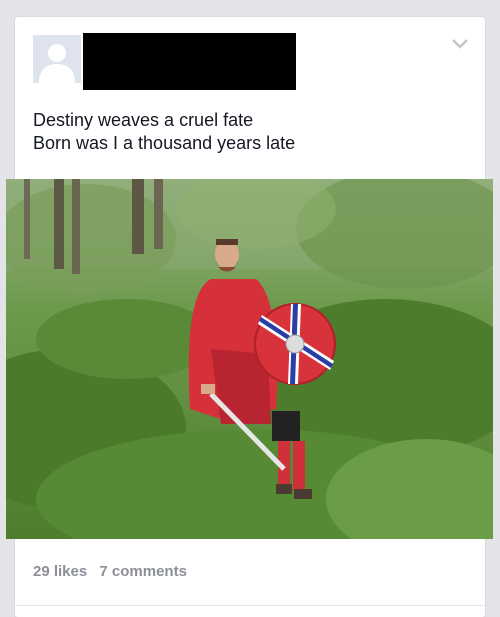 Image resolution: width=500 pixels, height=617 pixels. Describe the element at coordinates (250, 605) in the screenshot. I see `divider` at that location.